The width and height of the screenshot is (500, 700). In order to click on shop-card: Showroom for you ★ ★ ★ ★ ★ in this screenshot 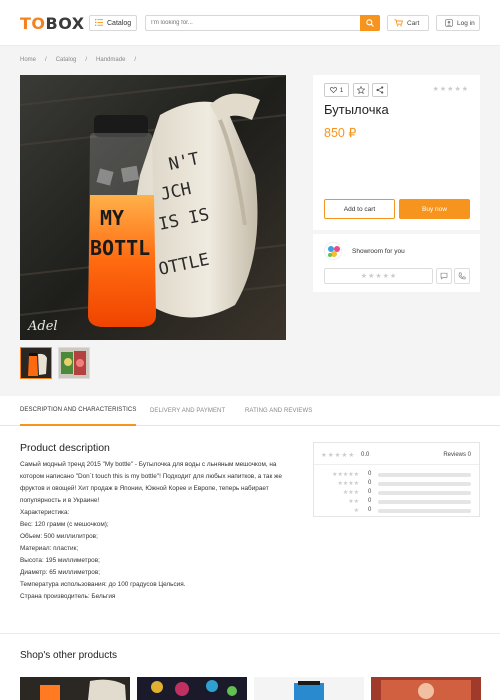, I will do `click(396, 263)`.